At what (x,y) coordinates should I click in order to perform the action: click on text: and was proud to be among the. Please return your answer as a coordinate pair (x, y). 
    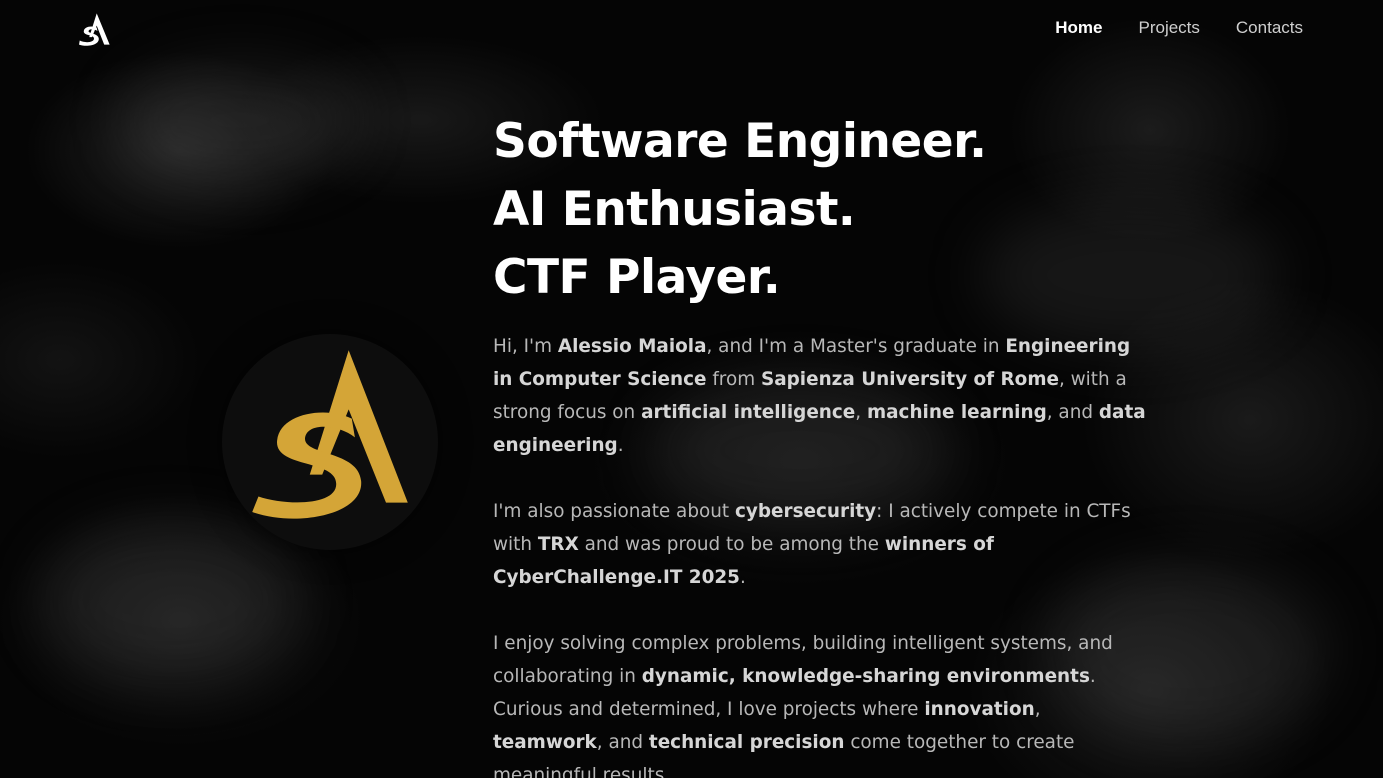
    Looking at the image, I should click on (731, 544).